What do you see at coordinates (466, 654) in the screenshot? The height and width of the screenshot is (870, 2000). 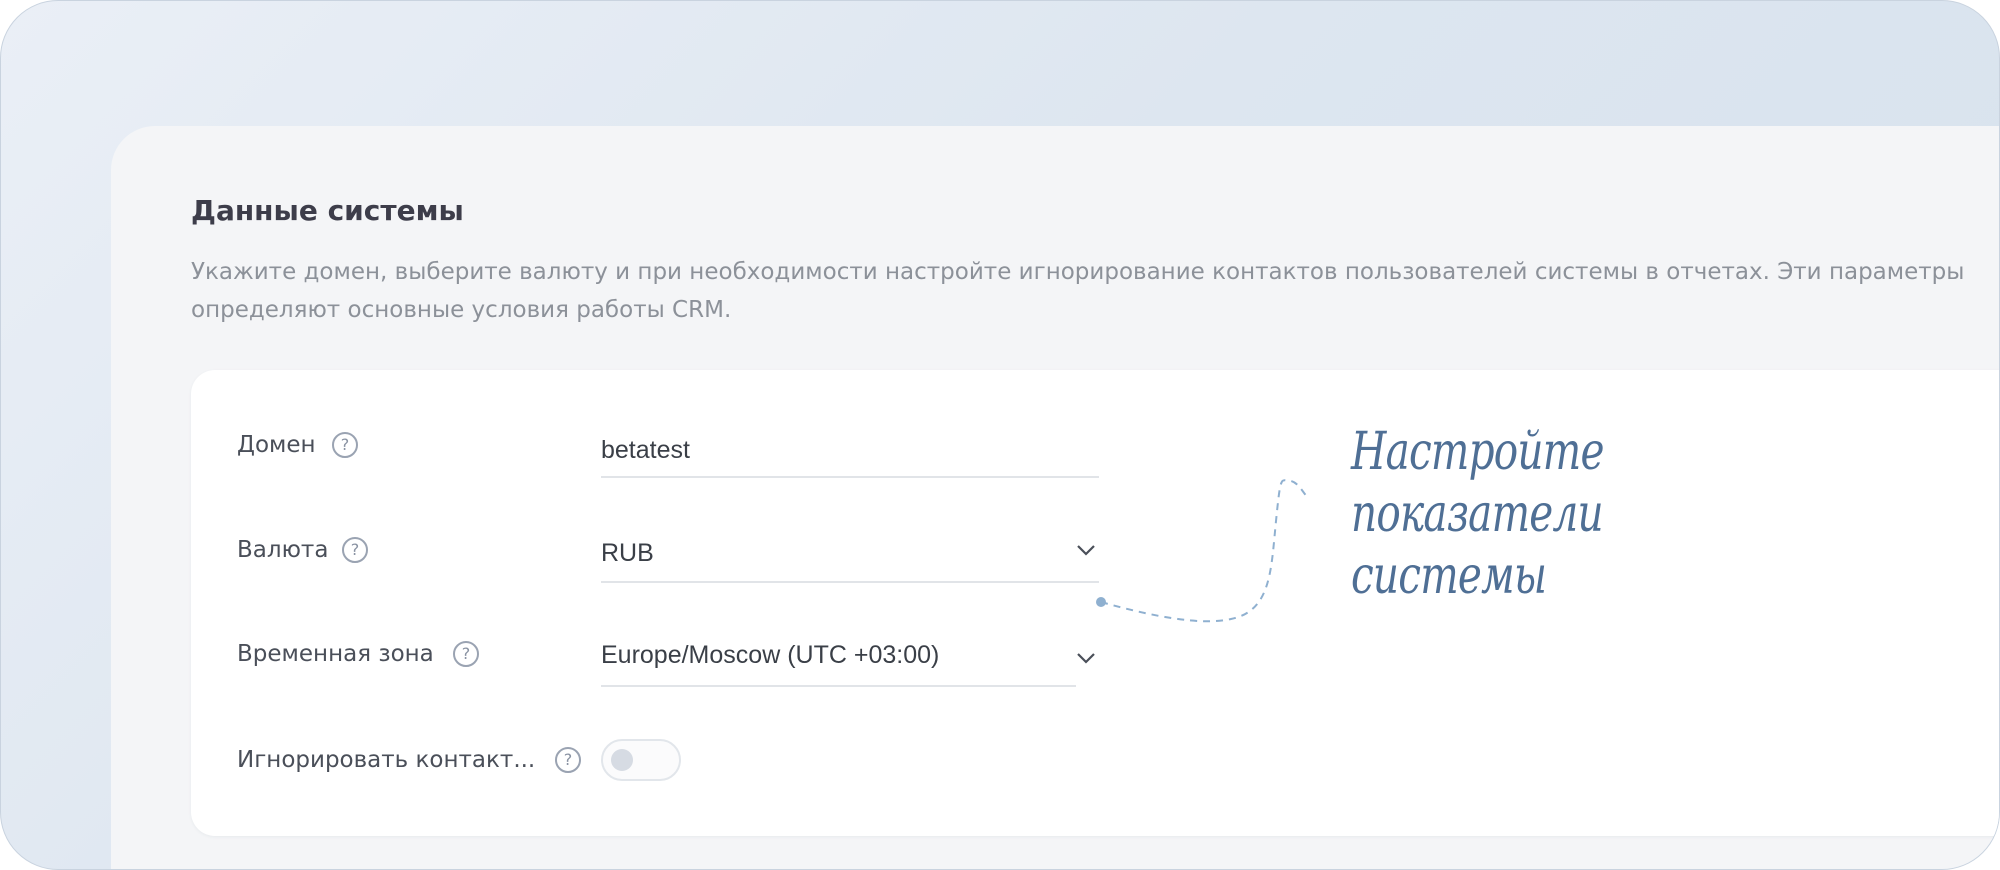 I see `timezone-help-icon: ?` at bounding box center [466, 654].